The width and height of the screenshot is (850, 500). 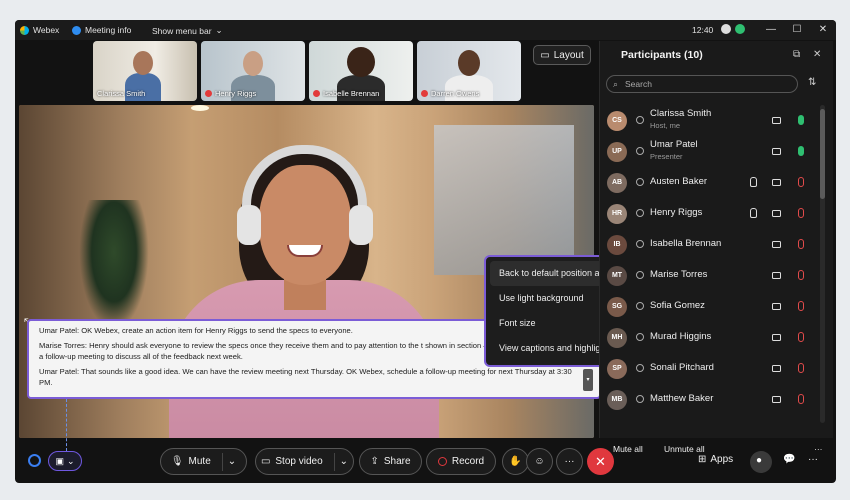 What do you see at coordinates (702, 459) in the screenshot?
I see `apps-icon: ⊞` at bounding box center [702, 459].